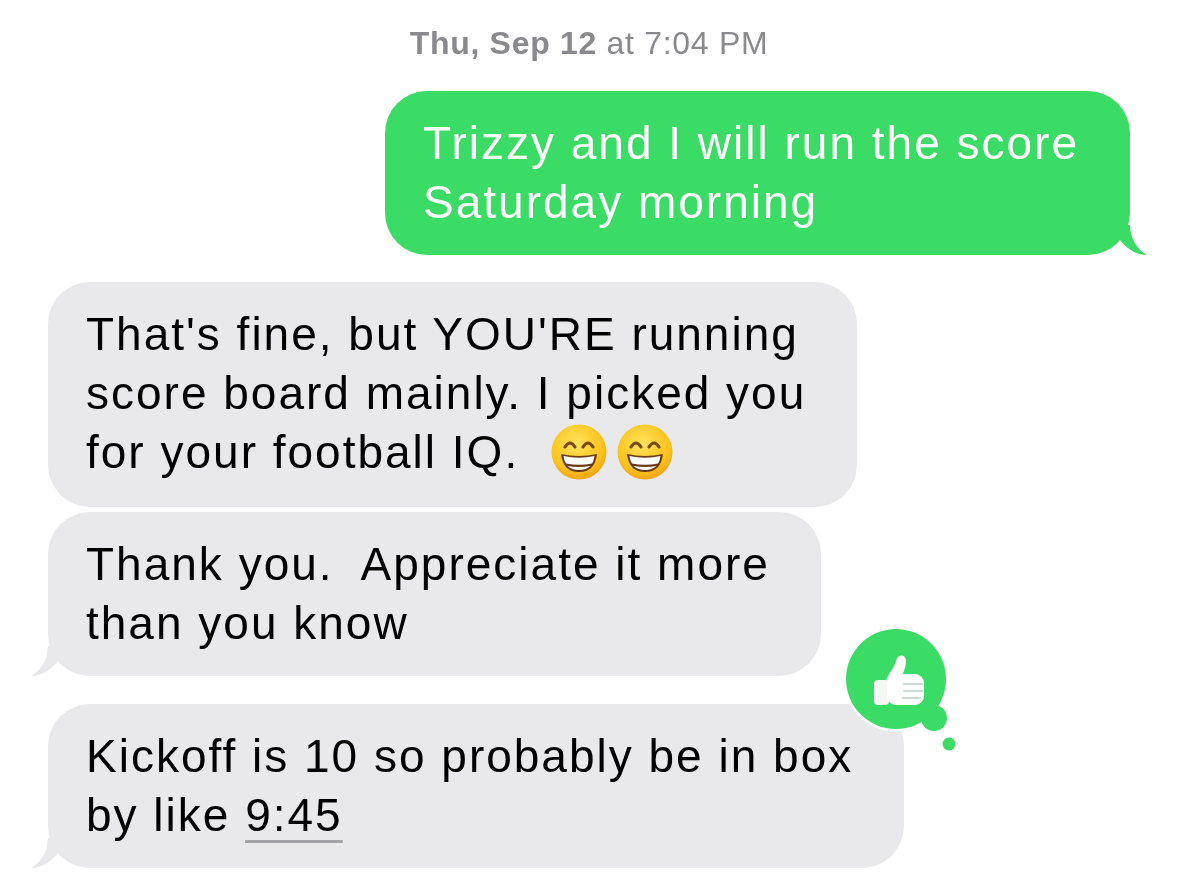  I want to click on time-link: 9:45, so click(294, 814).